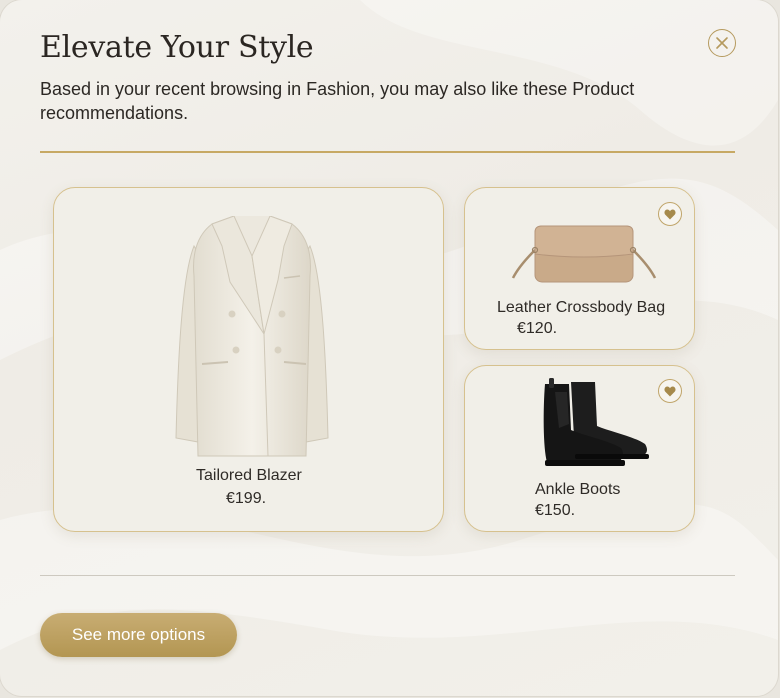 This screenshot has height=698, width=780. What do you see at coordinates (387, 575) in the screenshot?
I see `footer-divider` at bounding box center [387, 575].